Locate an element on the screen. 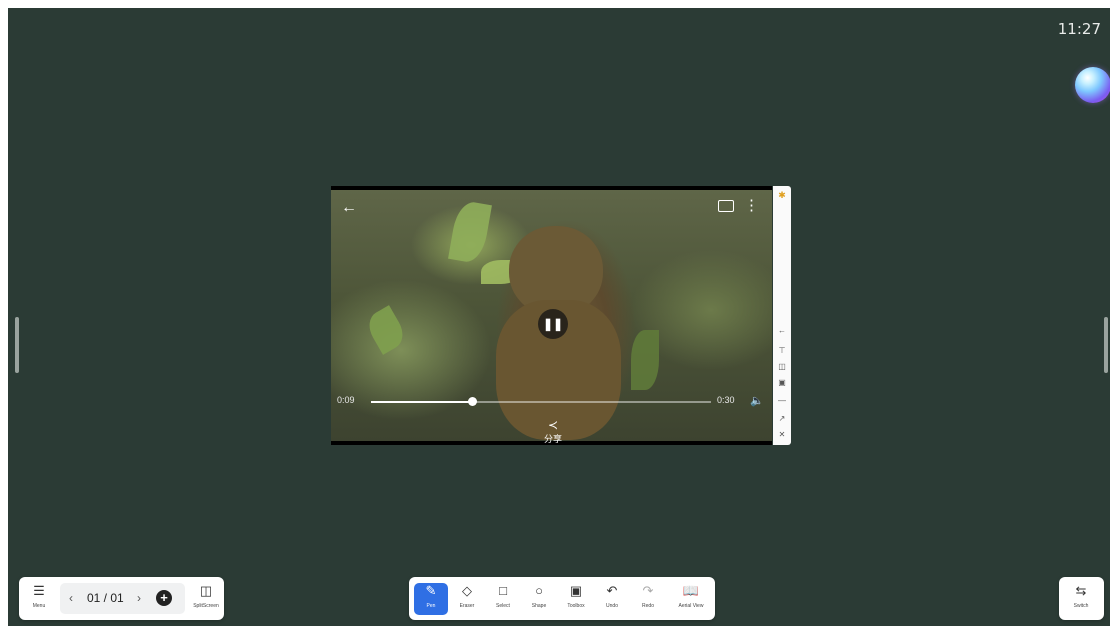  tool-aerial-view: 📖 Aerial View is located at coordinates (691, 599).